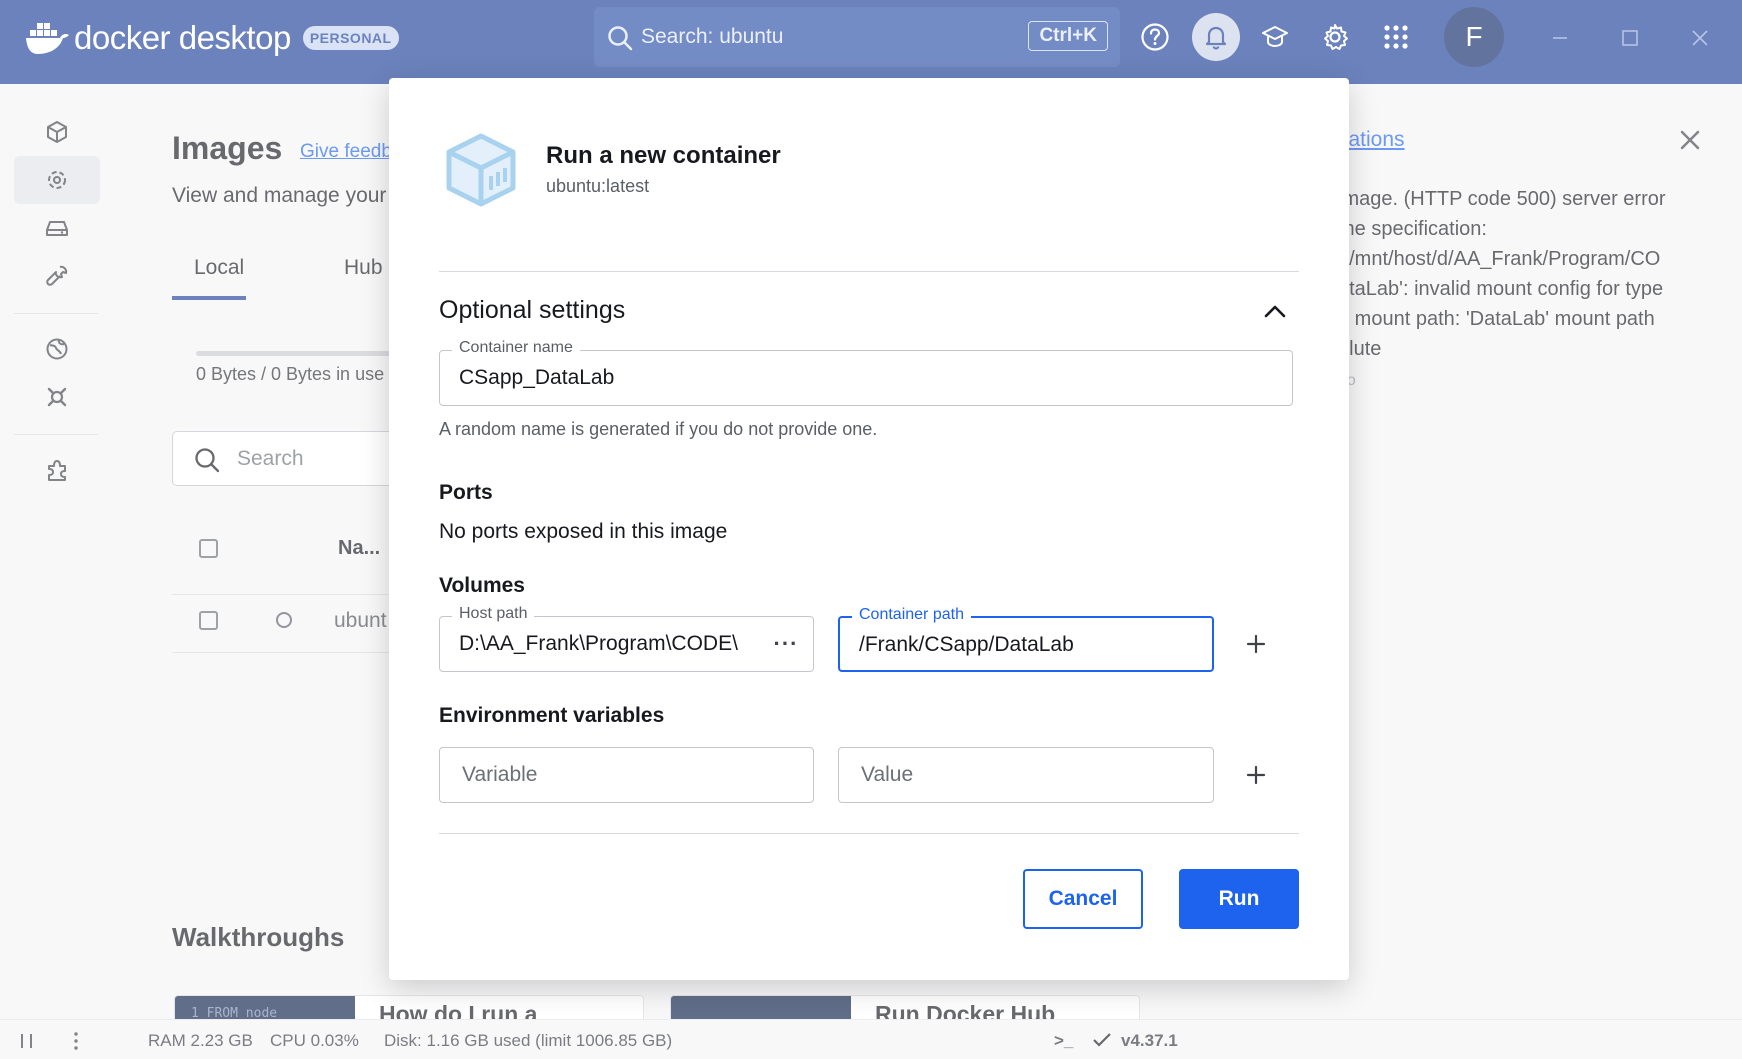 This screenshot has height=1059, width=1742. What do you see at coordinates (482, 585) in the screenshot?
I see `volumes-title: Volumes` at bounding box center [482, 585].